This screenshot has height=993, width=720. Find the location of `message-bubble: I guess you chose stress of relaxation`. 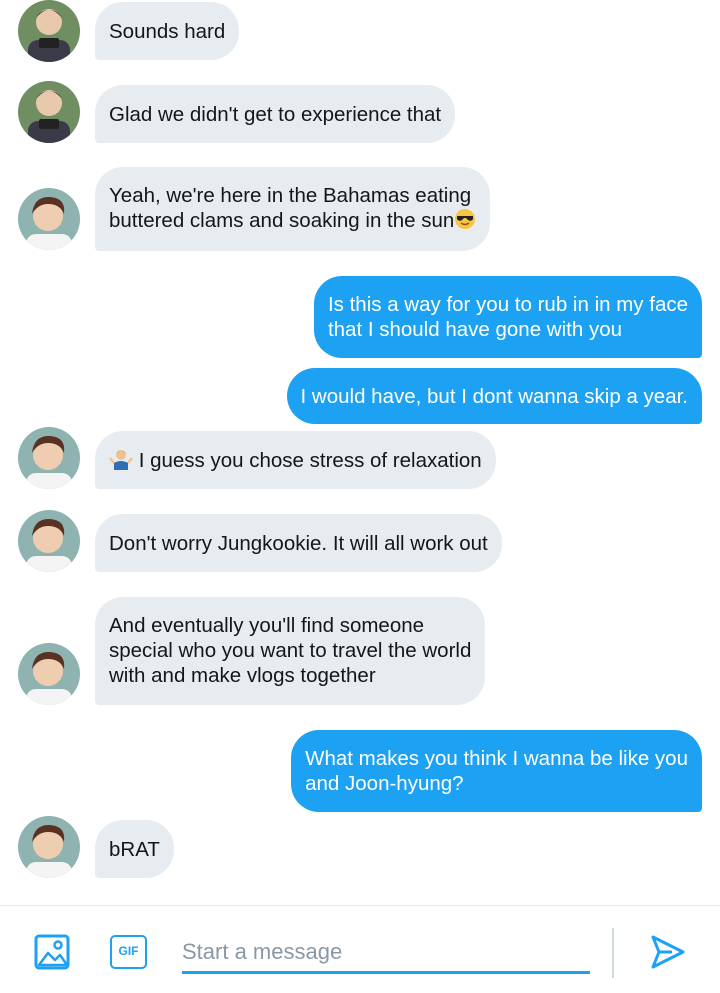

message-bubble: I guess you chose stress of relaxation is located at coordinates (295, 460).